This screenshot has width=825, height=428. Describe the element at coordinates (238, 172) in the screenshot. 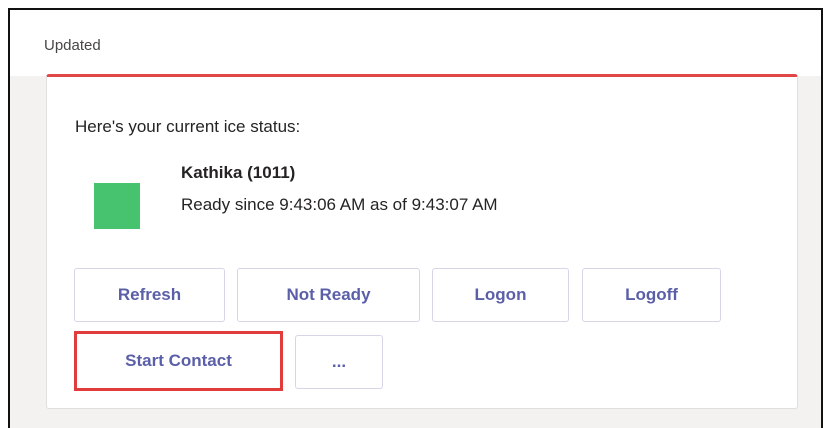

I see `agent-name: Kathika (1011)` at that location.